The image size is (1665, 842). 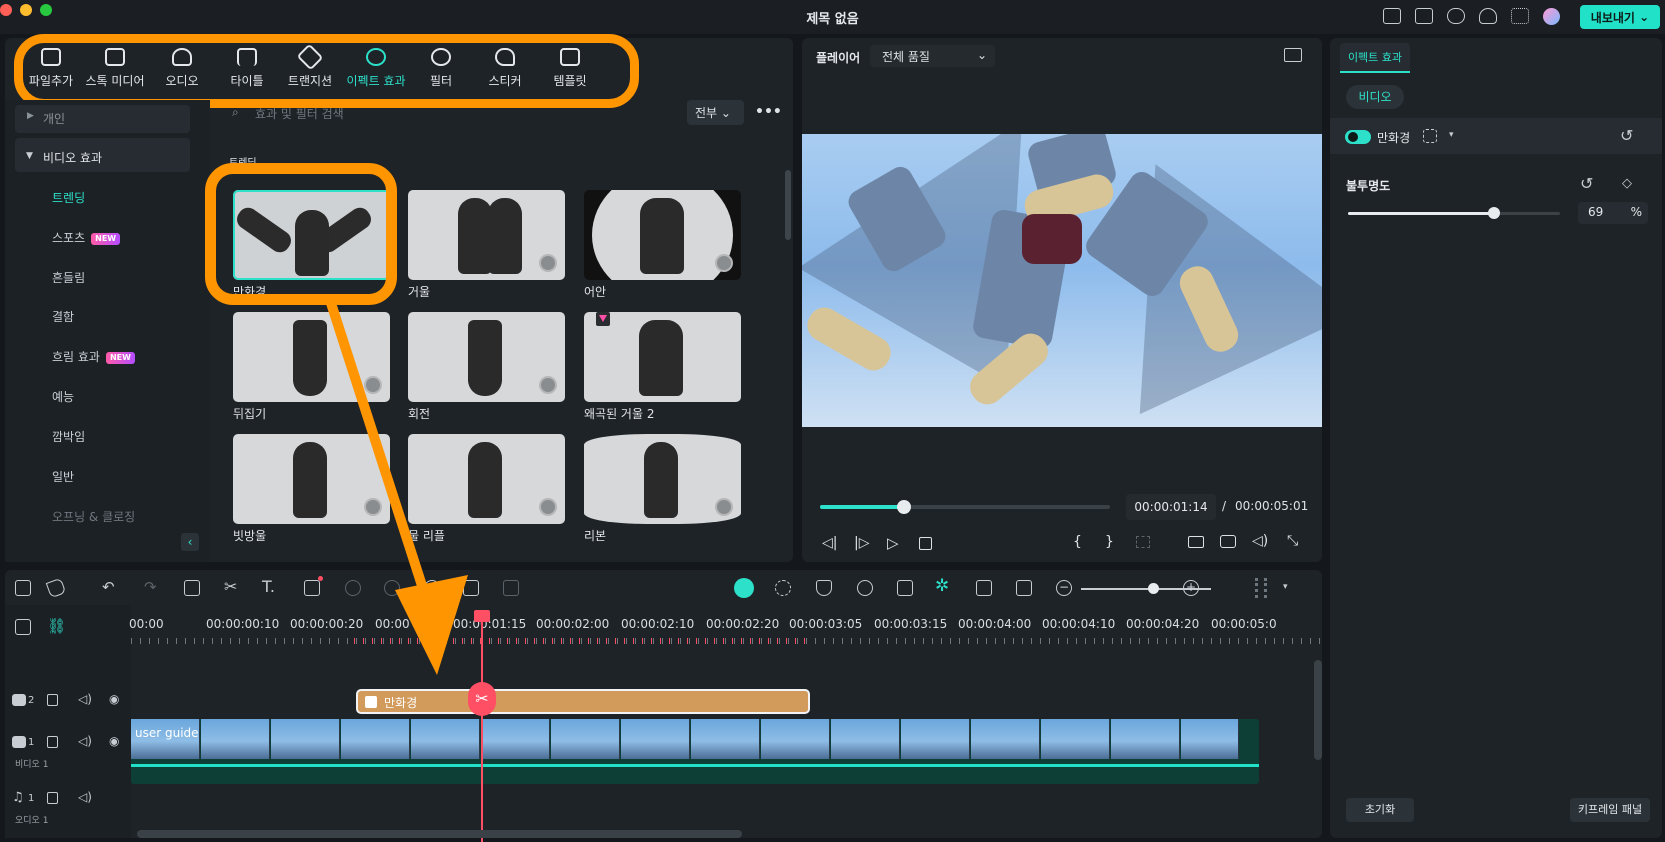 What do you see at coordinates (1171, 507) in the screenshot?
I see `current-time-field: 00:00:01:14` at bounding box center [1171, 507].